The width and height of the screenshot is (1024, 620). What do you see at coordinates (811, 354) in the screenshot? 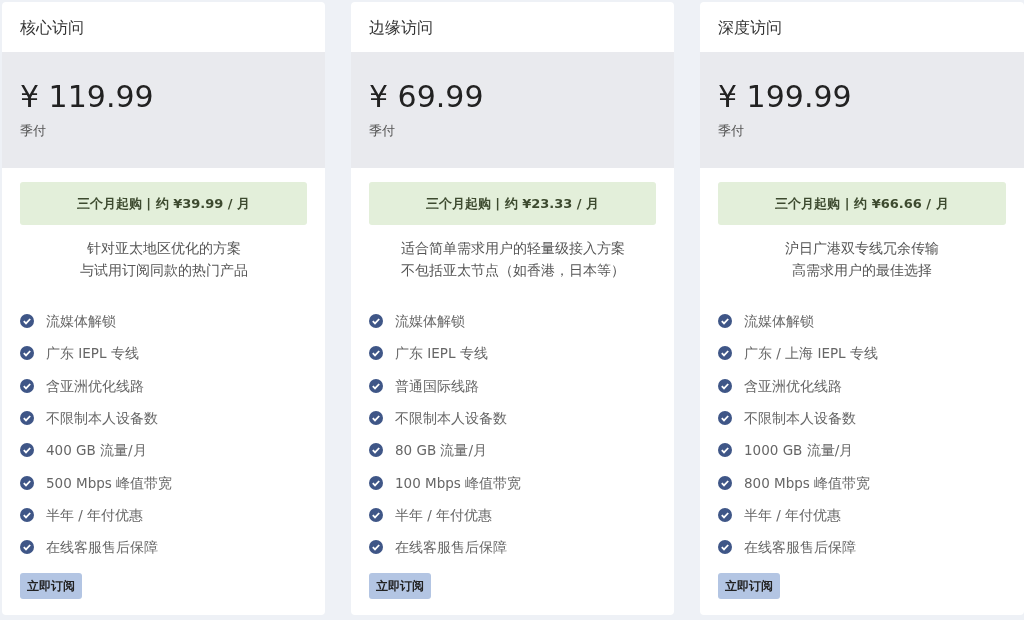
I see `feature-text: 广东 / 上海 IEPL 专线` at bounding box center [811, 354].